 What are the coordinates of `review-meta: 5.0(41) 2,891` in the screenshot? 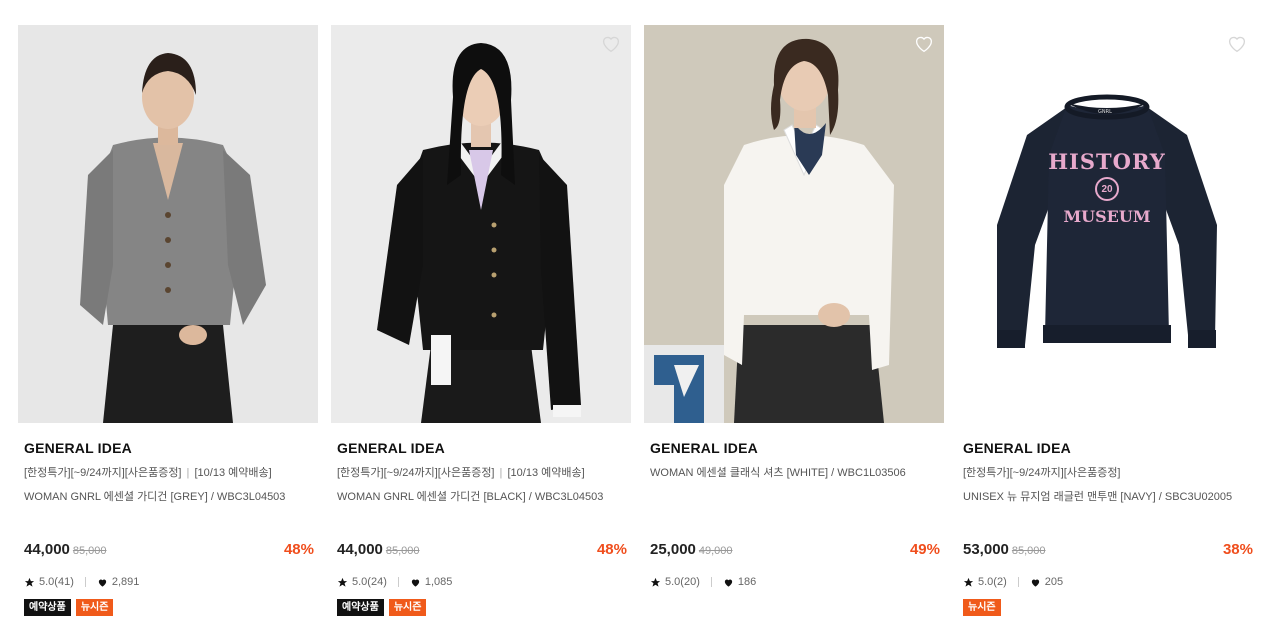 It's located at (81, 582).